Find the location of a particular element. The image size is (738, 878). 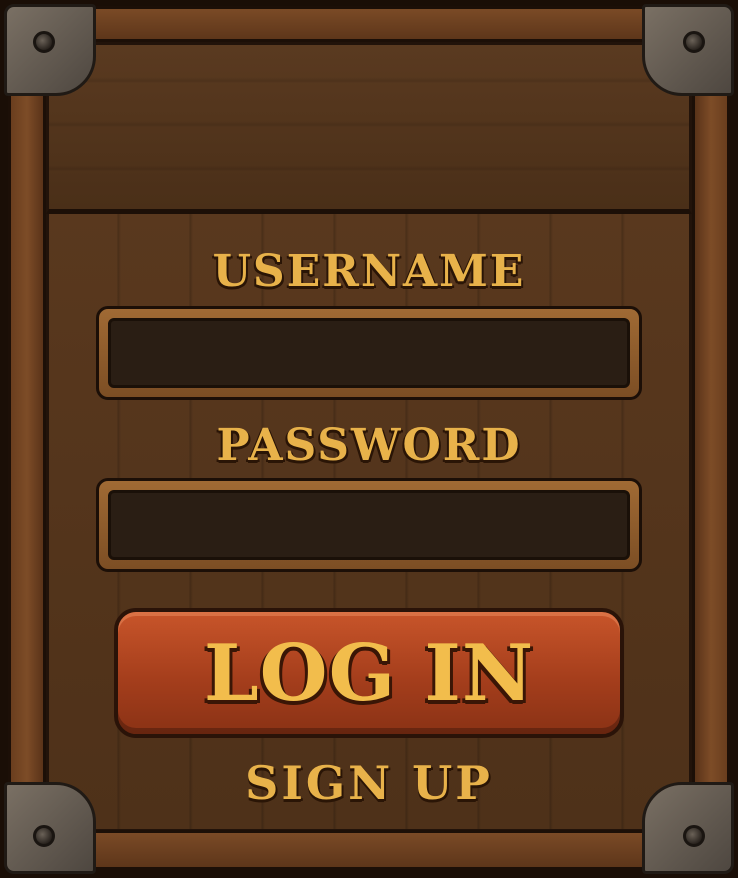

username-label: USERNAME is located at coordinates (369, 271).